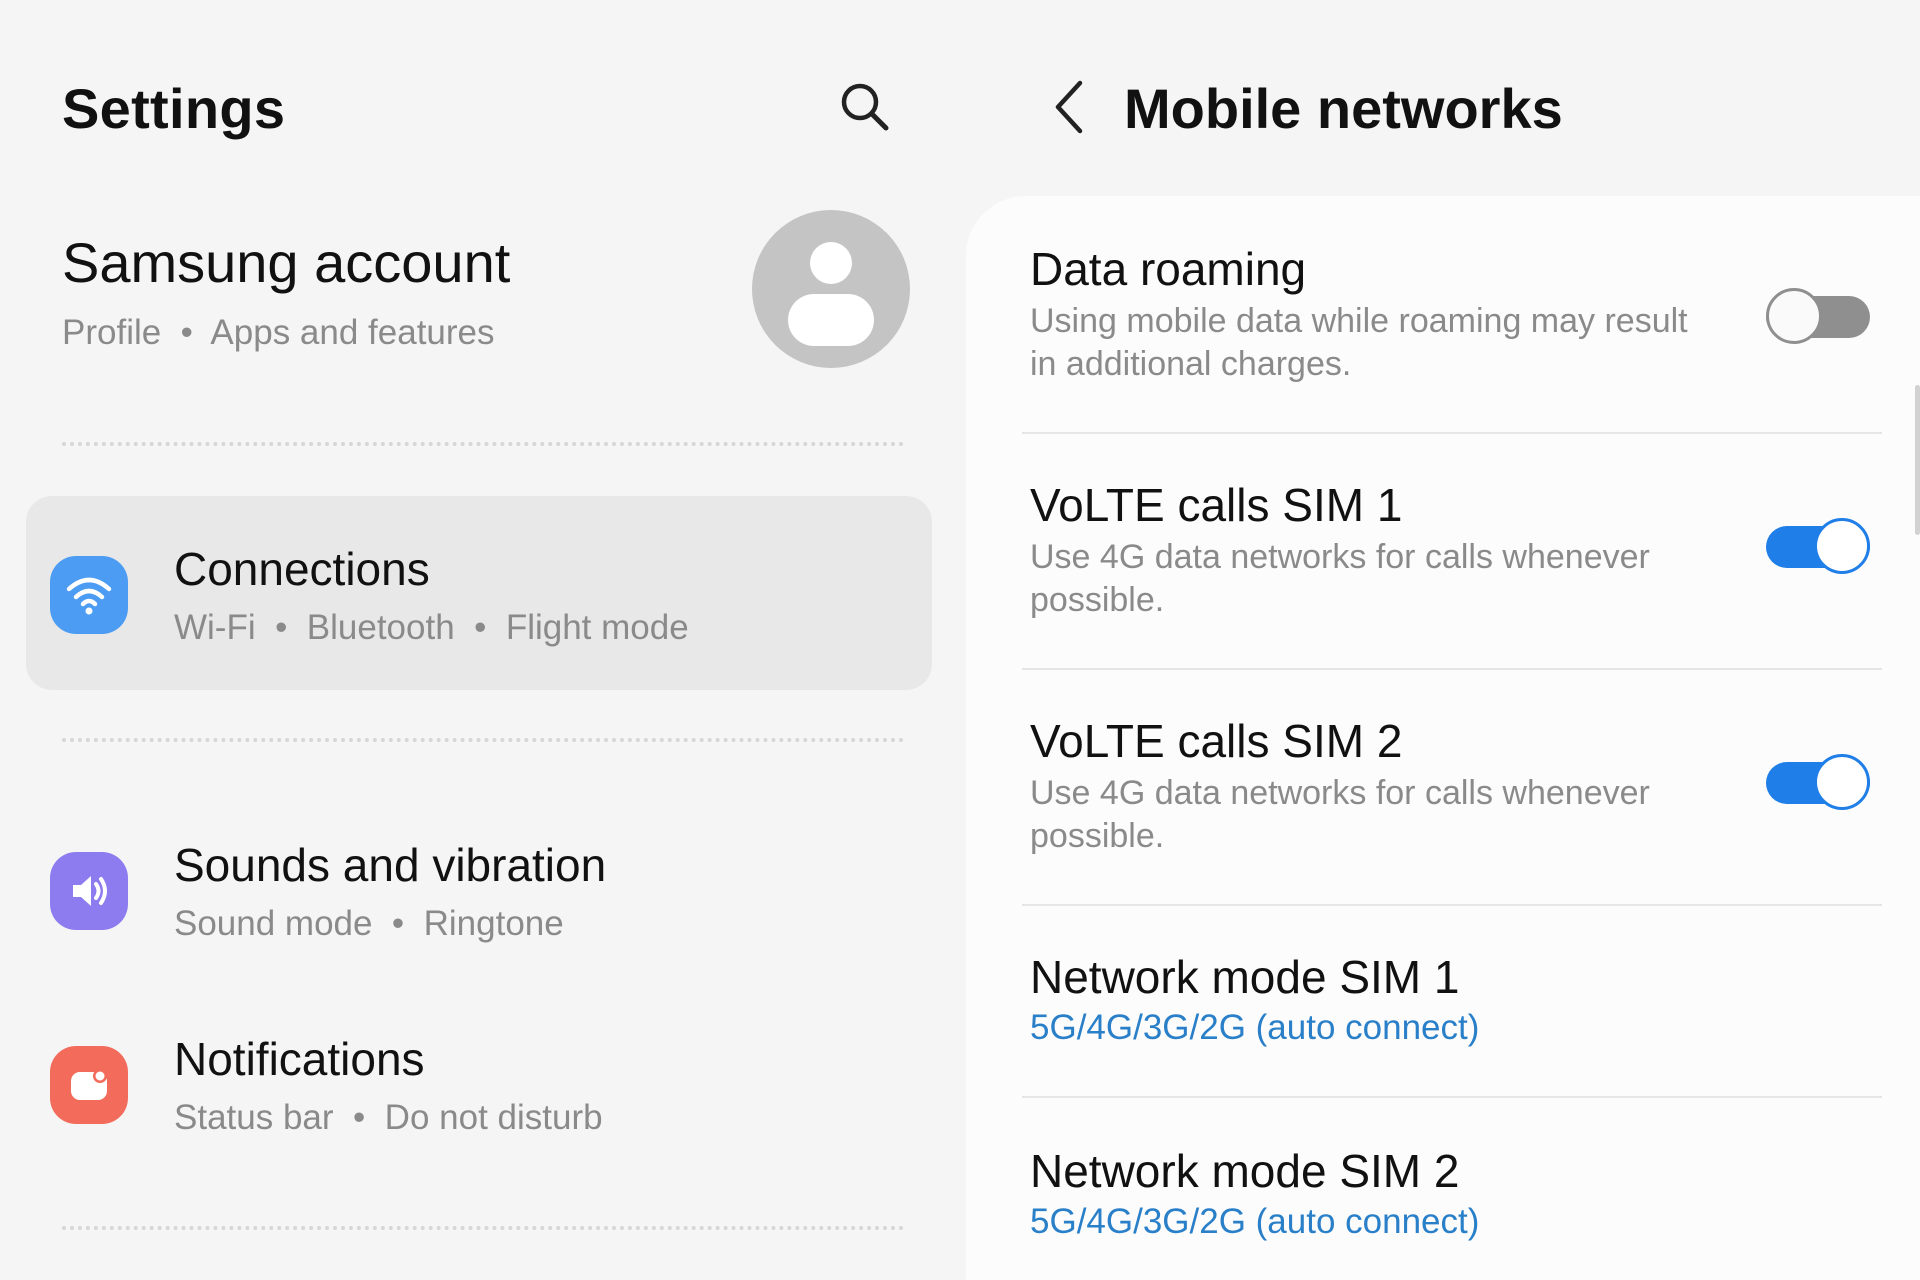 The width and height of the screenshot is (1920, 1280). What do you see at coordinates (1168, 269) in the screenshot?
I see `row-title: Data roaming` at bounding box center [1168, 269].